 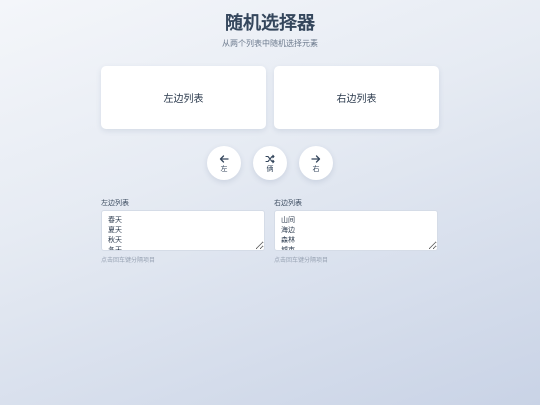 I want to click on right-list-hint: 点击回车键分隔项目, so click(x=301, y=260).